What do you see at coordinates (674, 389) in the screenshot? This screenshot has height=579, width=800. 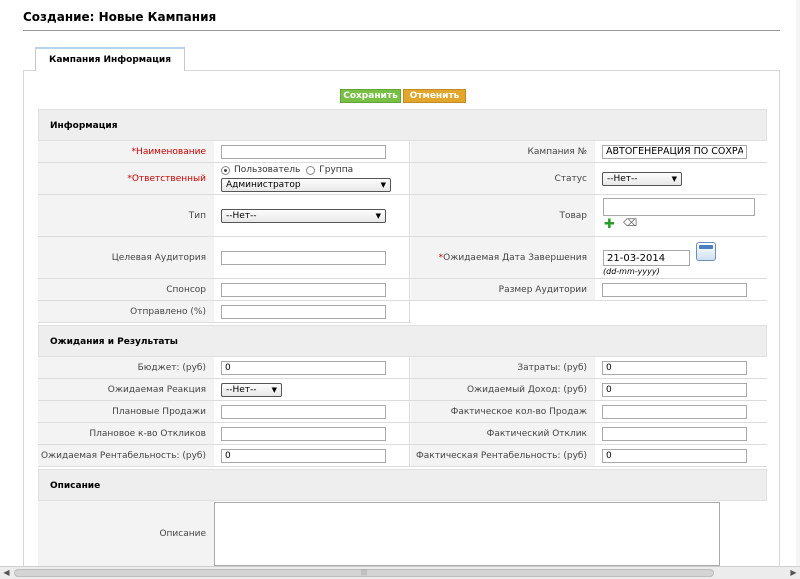 I see `expected-revenue-input` at bounding box center [674, 389].